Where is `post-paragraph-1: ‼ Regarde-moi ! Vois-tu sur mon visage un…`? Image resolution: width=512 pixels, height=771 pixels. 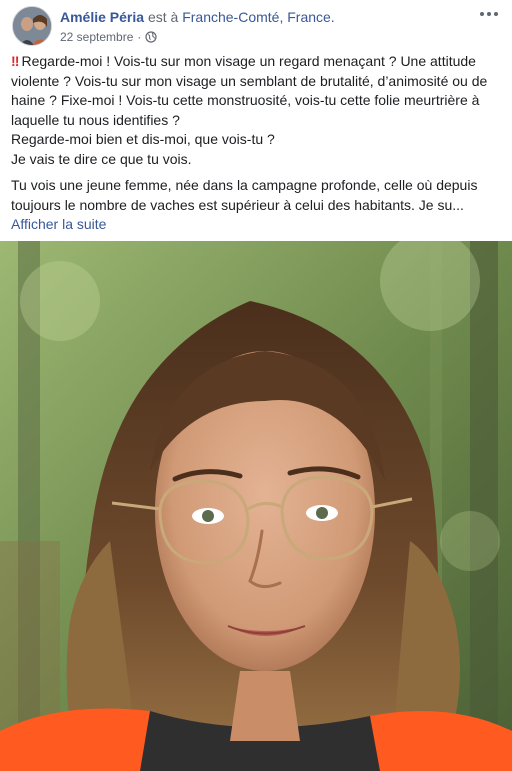
post-paragraph-1: ‼ Regarde-moi ! Vois-tu sur mon visage un… is located at coordinates (256, 110).